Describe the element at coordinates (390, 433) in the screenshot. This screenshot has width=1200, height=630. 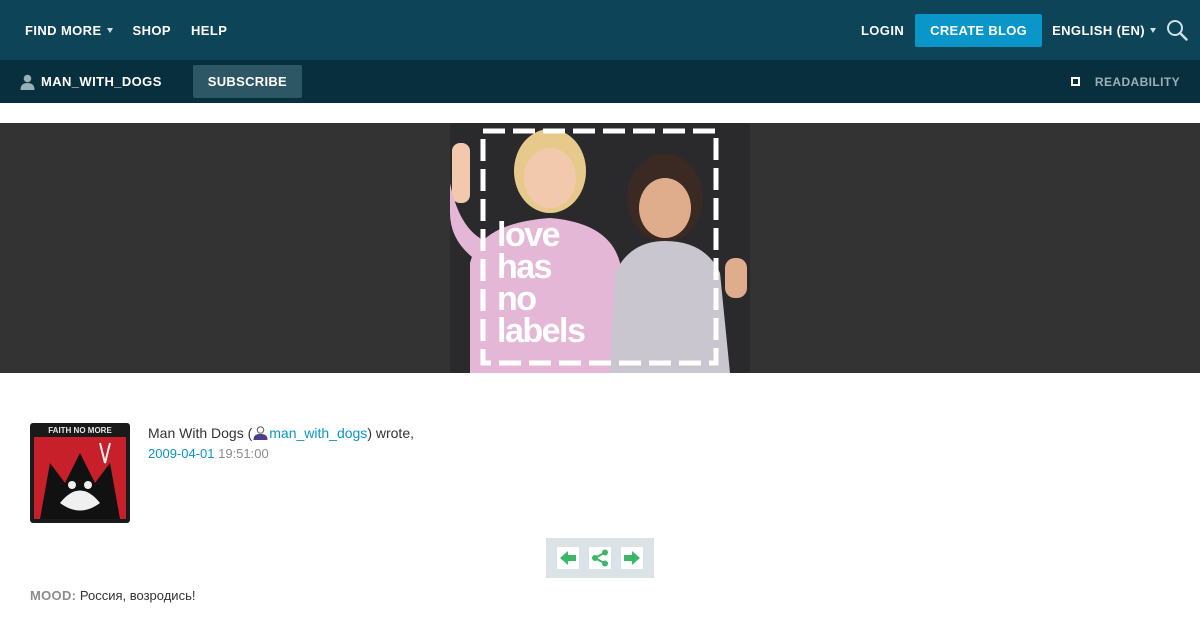
I see `wrote-label: ) wrote,` at that location.